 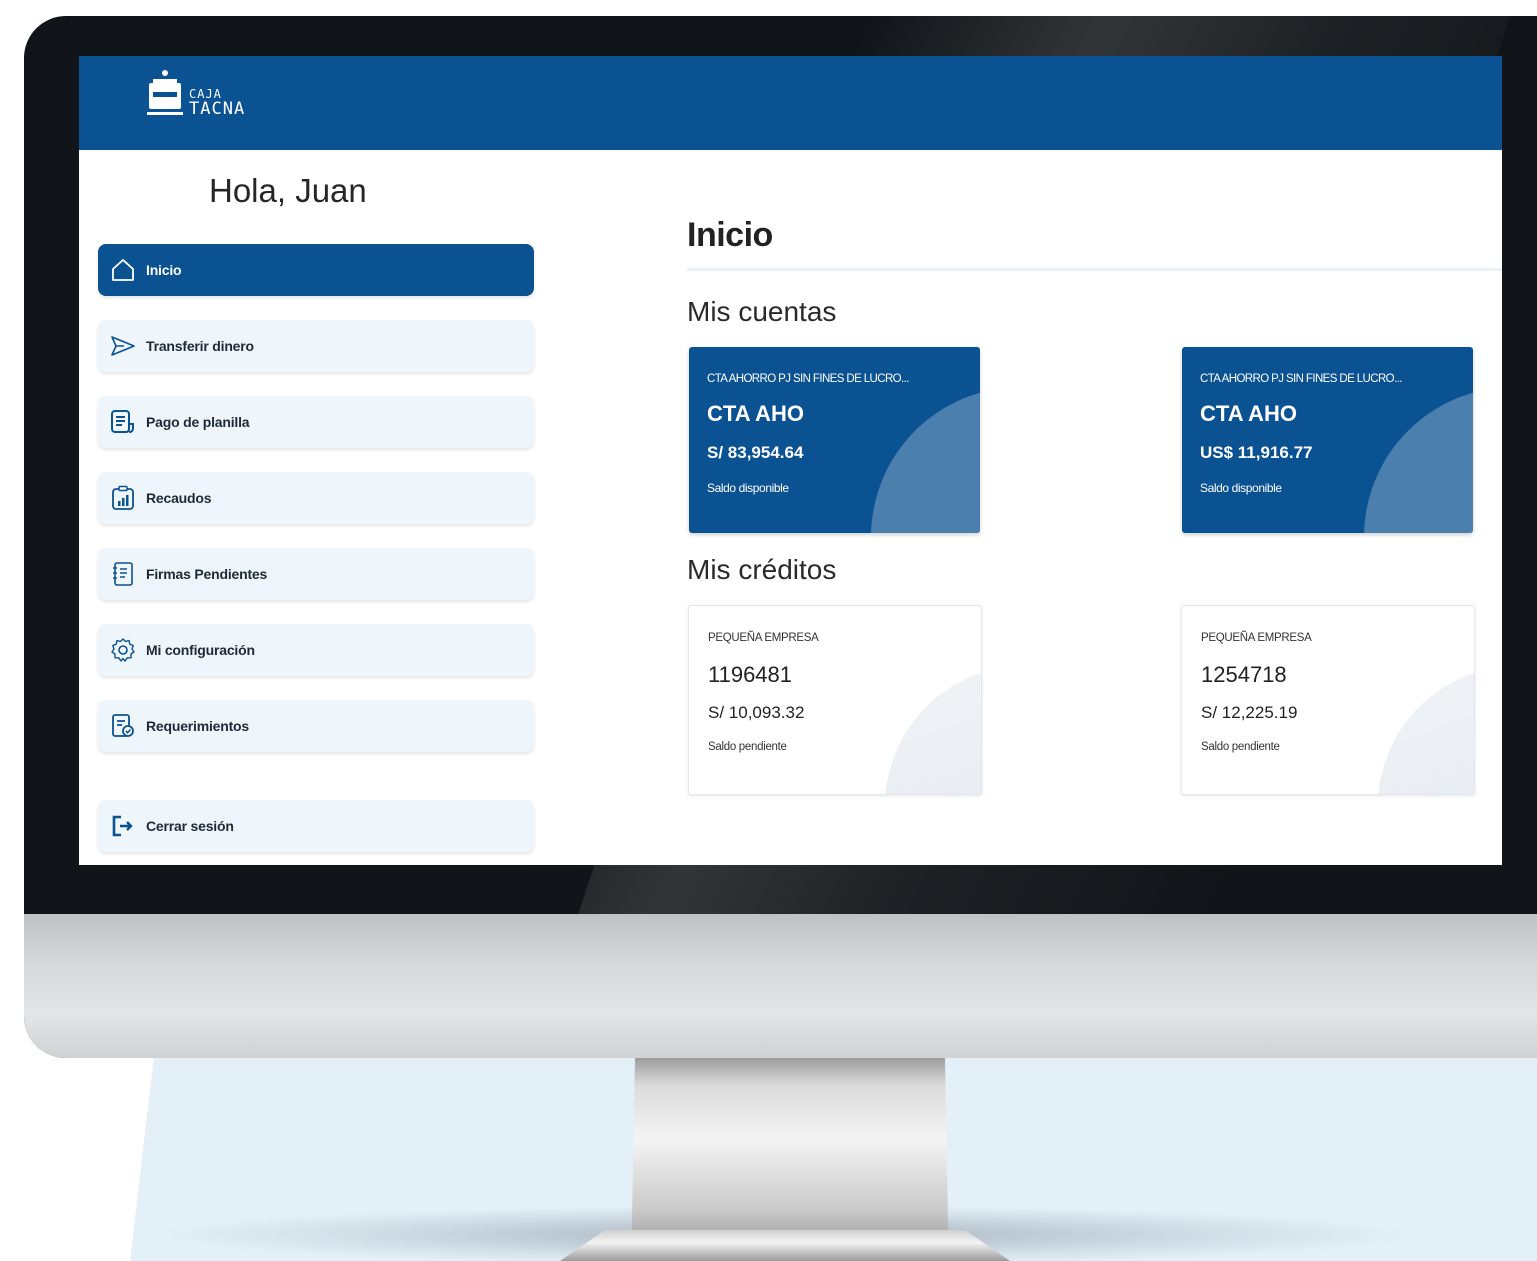 What do you see at coordinates (123, 498) in the screenshot?
I see `chart-report-icon` at bounding box center [123, 498].